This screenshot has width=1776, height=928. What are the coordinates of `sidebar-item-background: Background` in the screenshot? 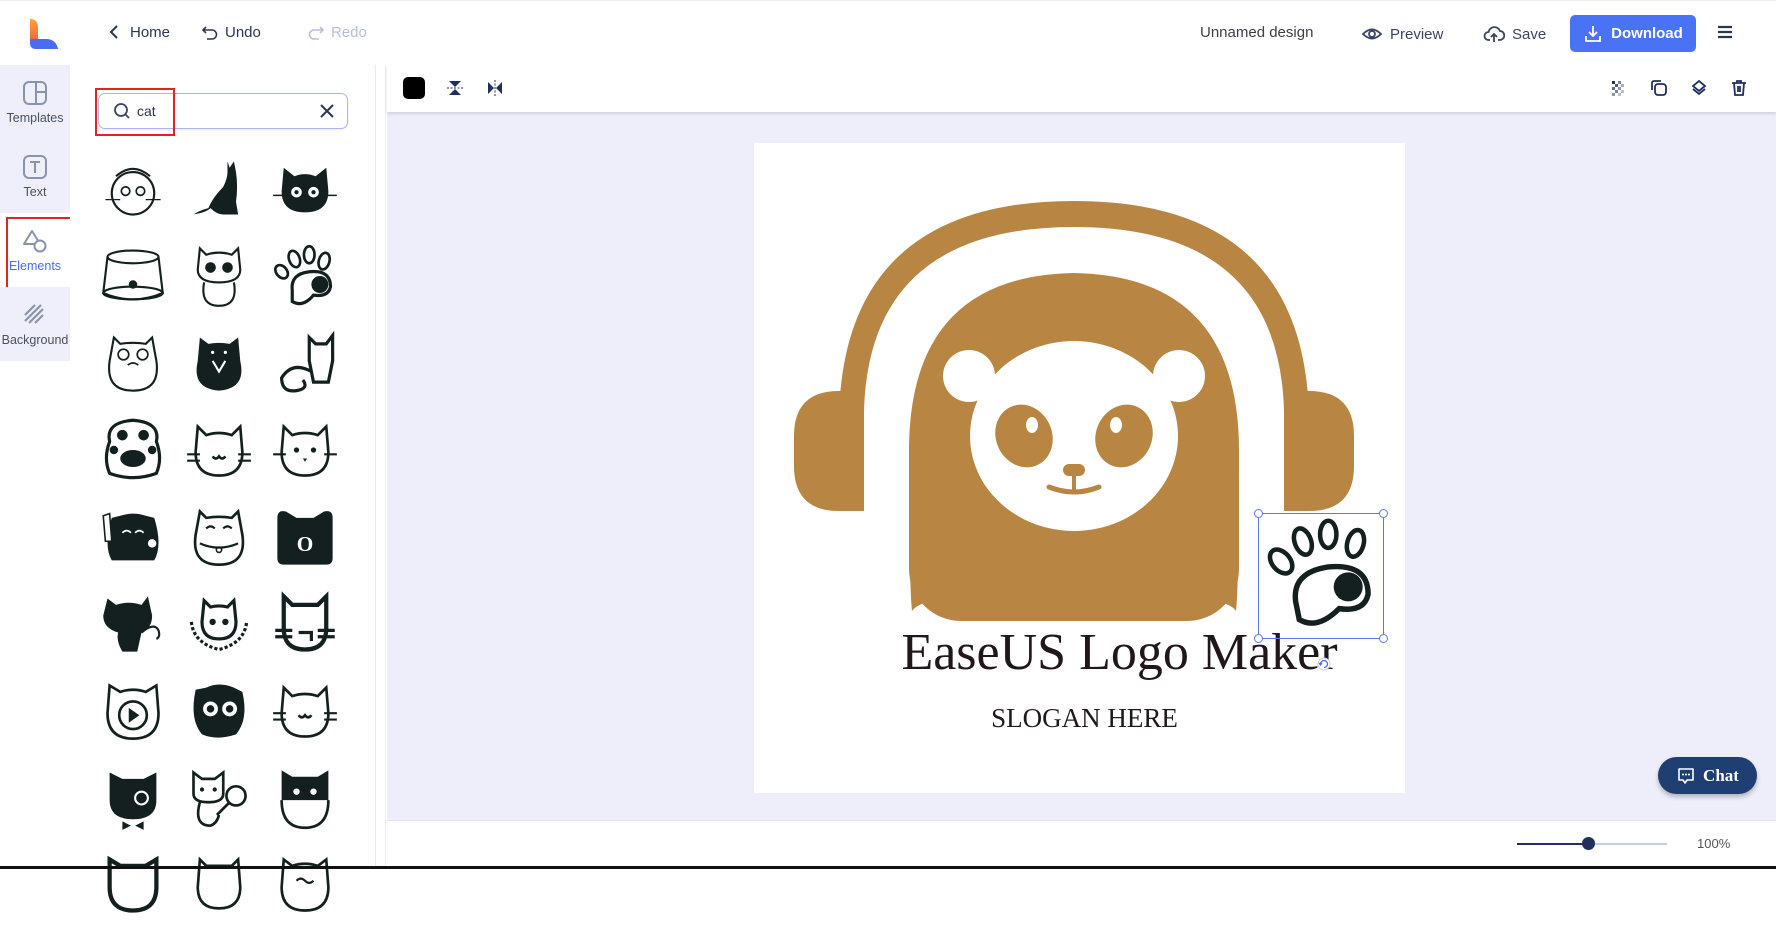 It's located at (35, 324).